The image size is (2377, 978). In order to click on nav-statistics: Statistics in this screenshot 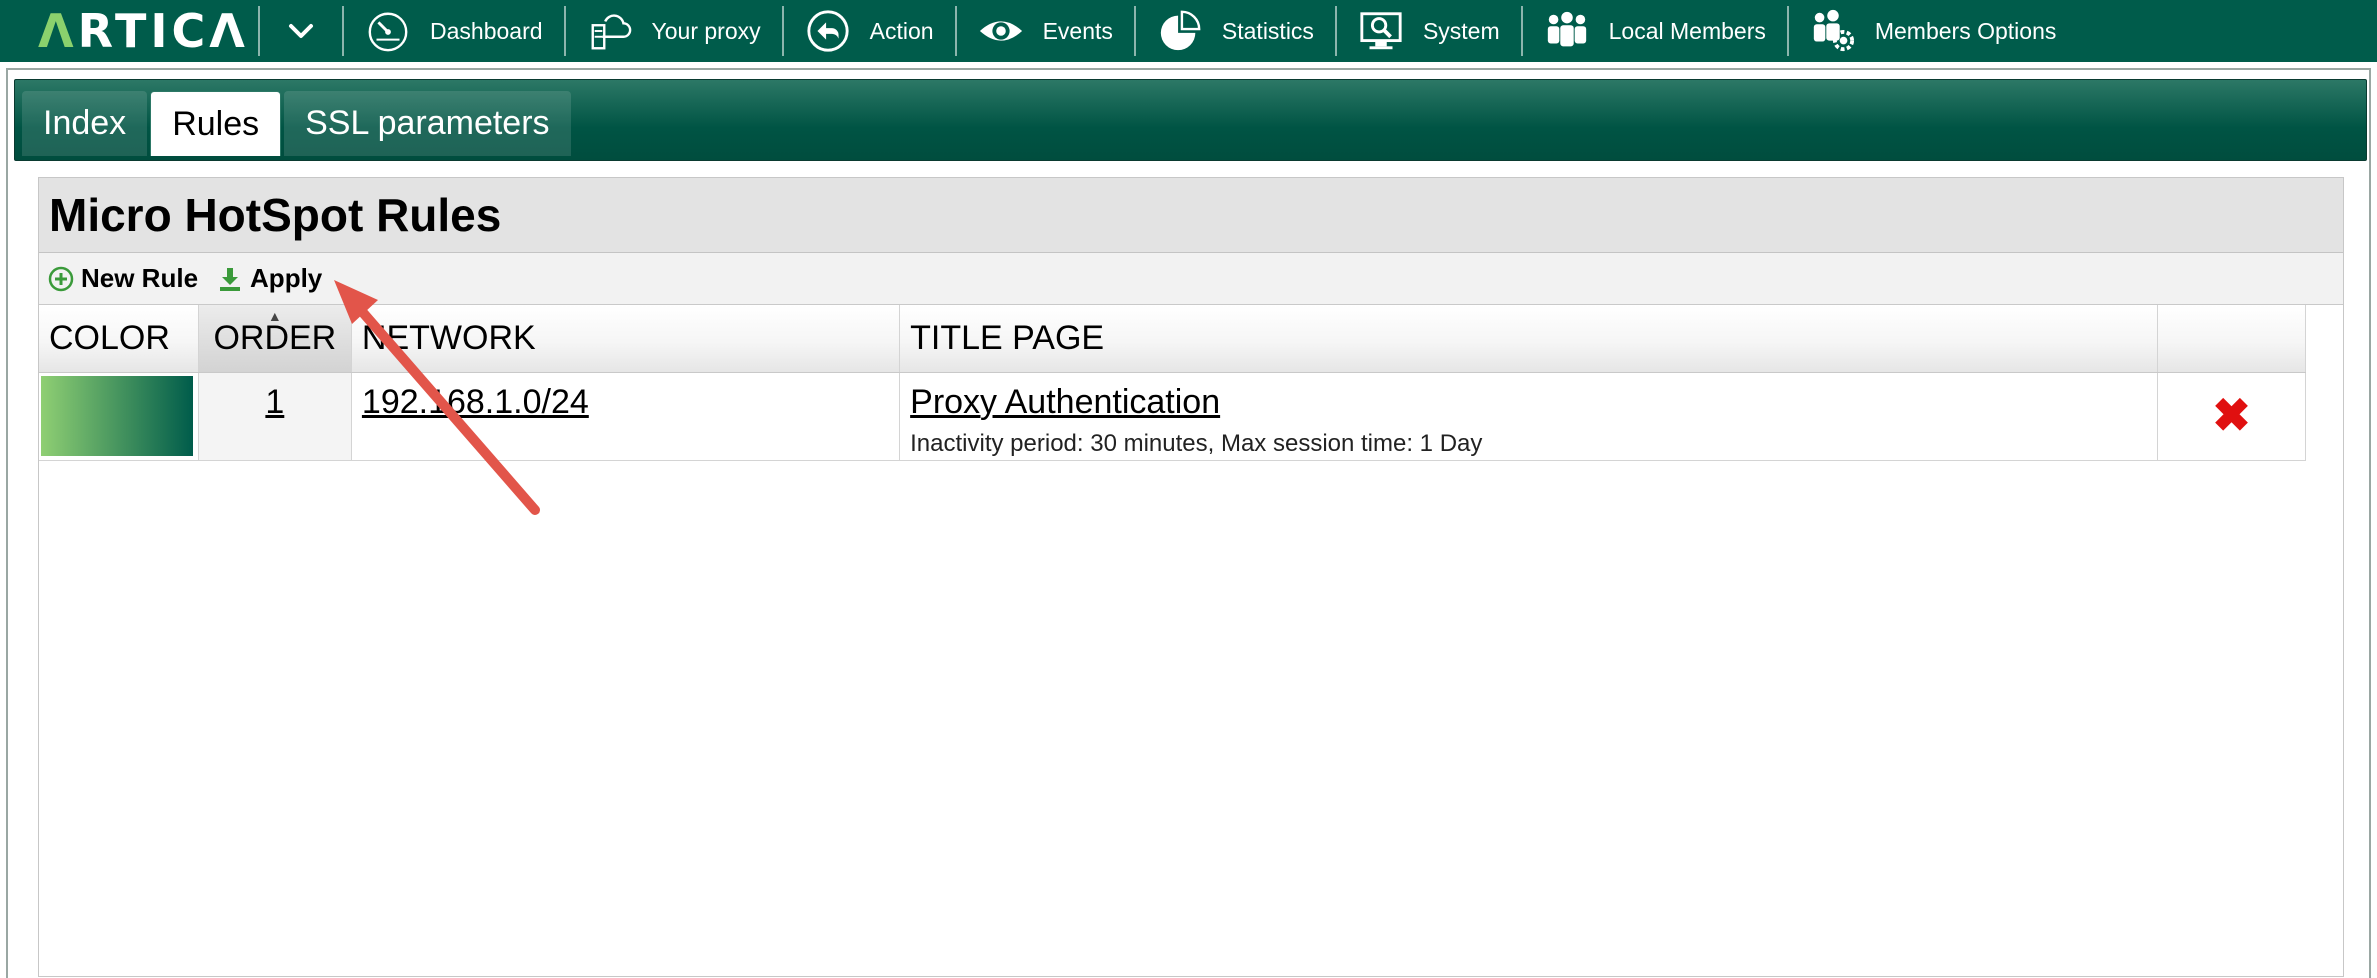, I will do `click(1235, 31)`.